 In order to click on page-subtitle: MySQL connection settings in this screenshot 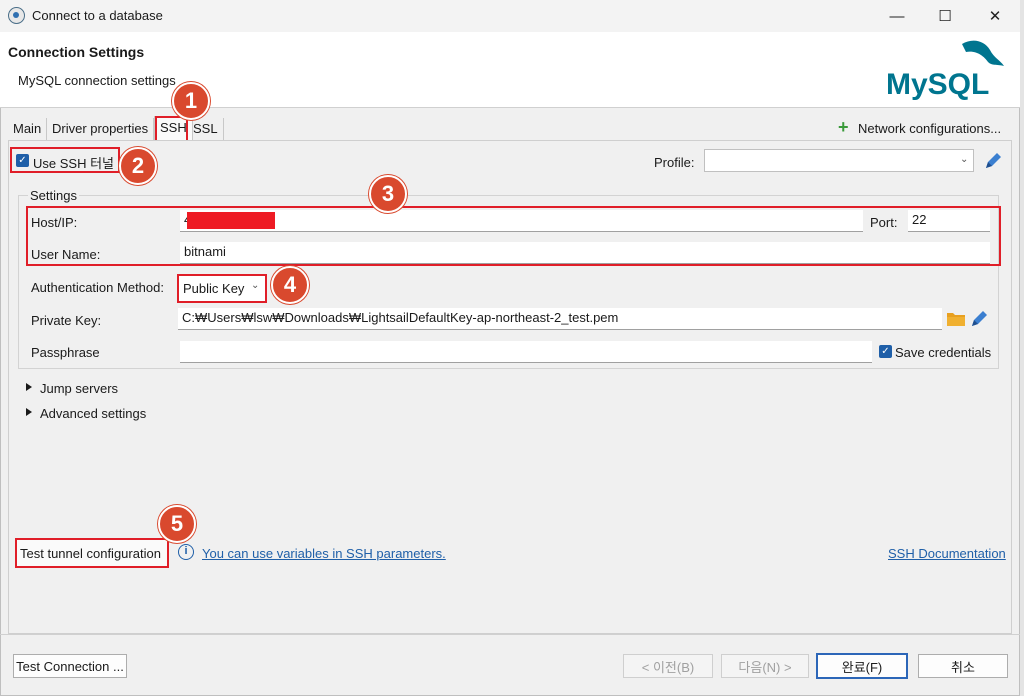, I will do `click(97, 80)`.